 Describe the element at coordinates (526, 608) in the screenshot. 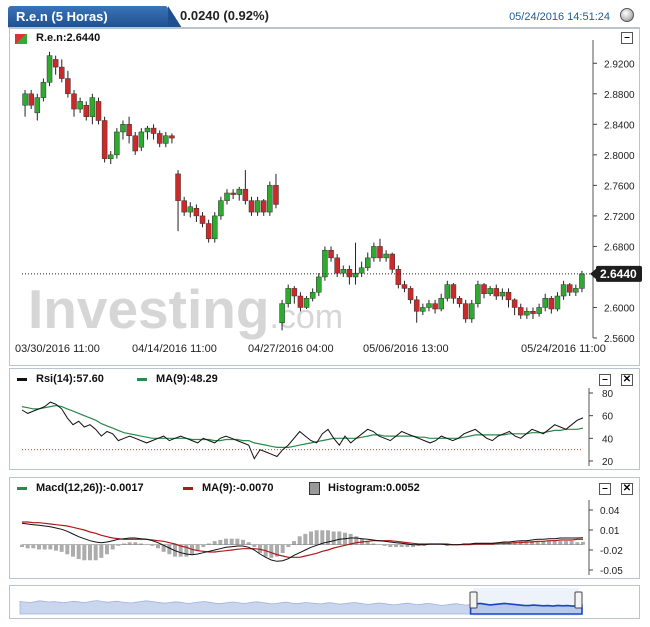

I see `navigator-selected-area` at that location.